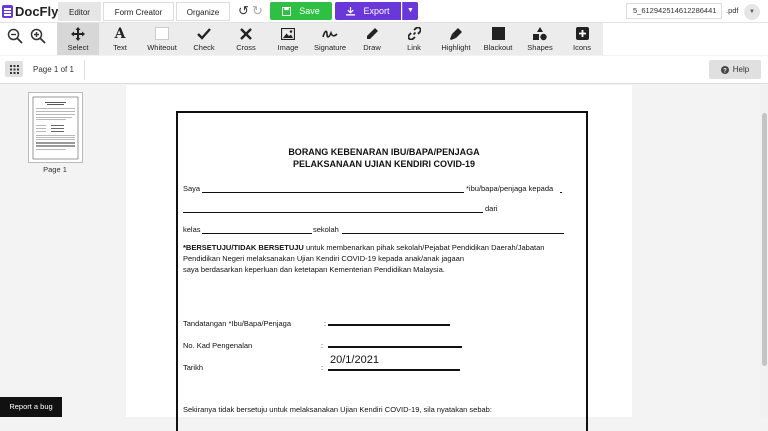 The image size is (768, 431). What do you see at coordinates (218, 345) in the screenshot?
I see `ic-label: No. Kad Pengenalan` at bounding box center [218, 345].